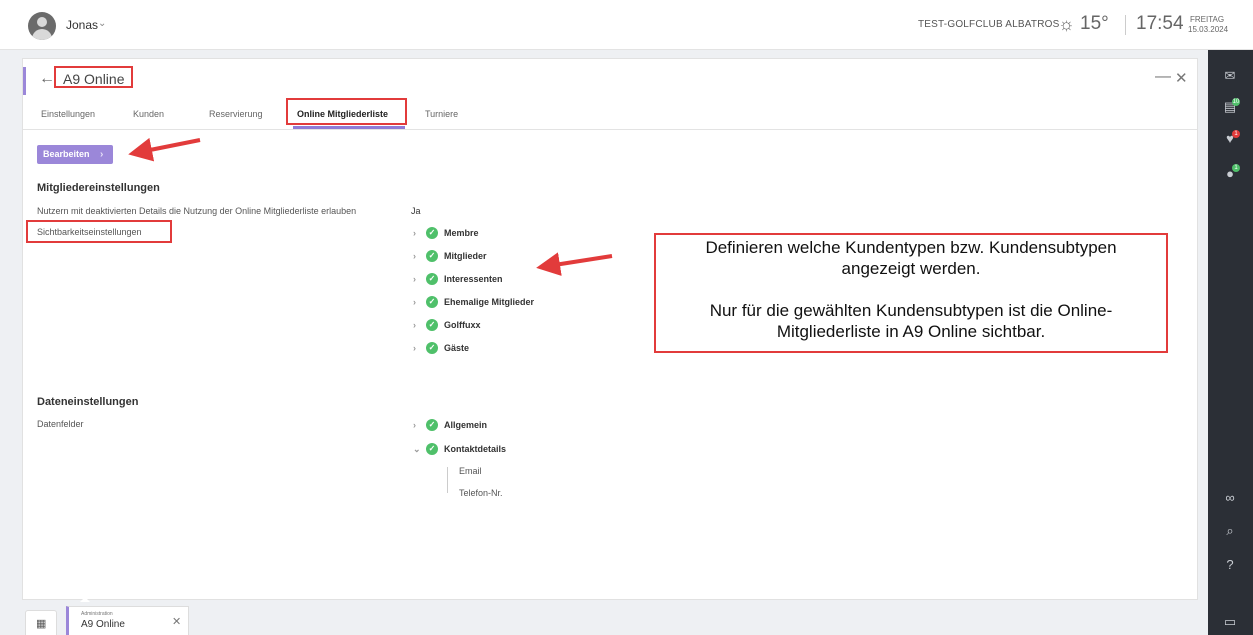 This screenshot has width=1253, height=635. Describe the element at coordinates (127, 620) in the screenshot. I see `task-tab: Administration A9 Online ✕` at that location.